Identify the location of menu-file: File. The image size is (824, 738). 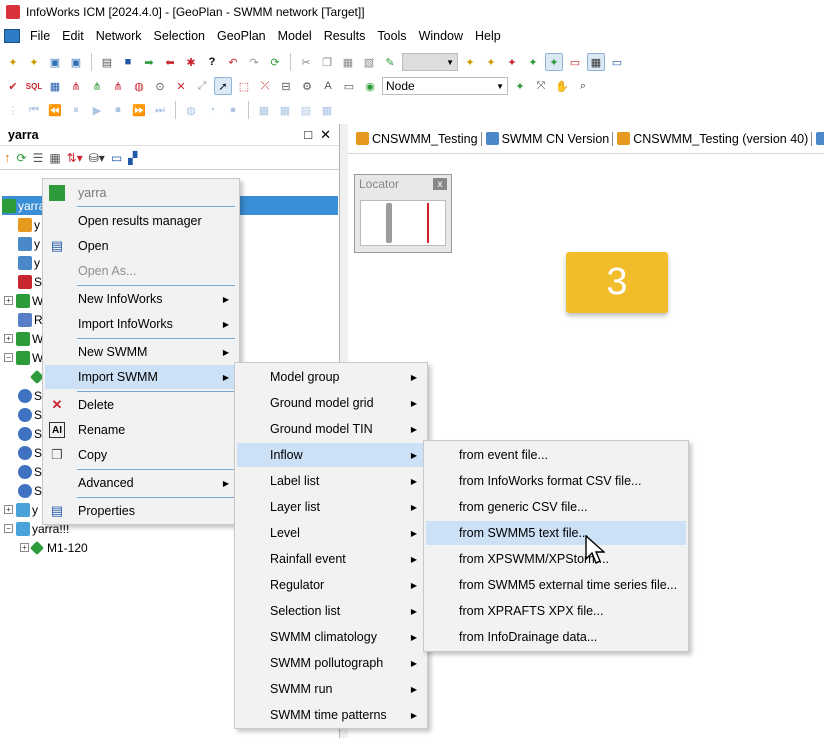
(40, 36).